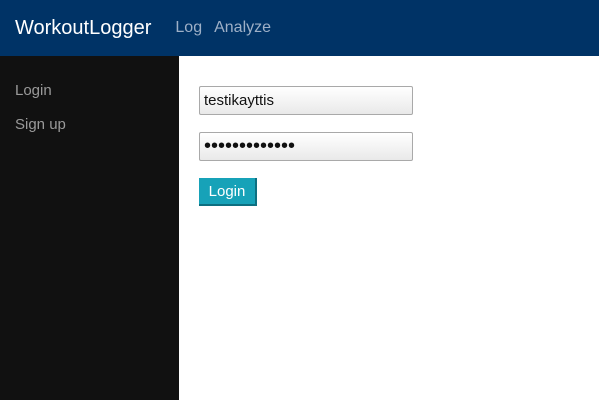 Image resolution: width=599 pixels, height=400 pixels. I want to click on password-input, so click(306, 146).